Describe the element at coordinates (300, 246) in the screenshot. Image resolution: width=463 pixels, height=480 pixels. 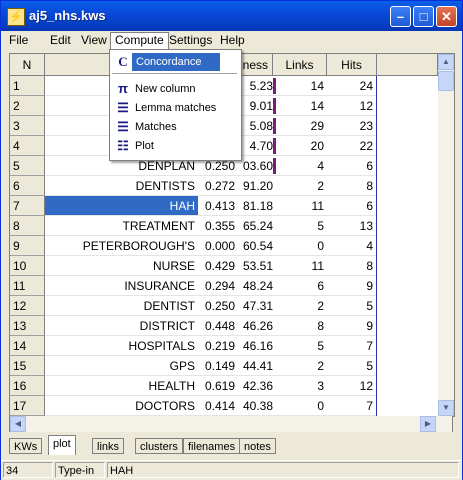
I see `links-cell: 0` at that location.